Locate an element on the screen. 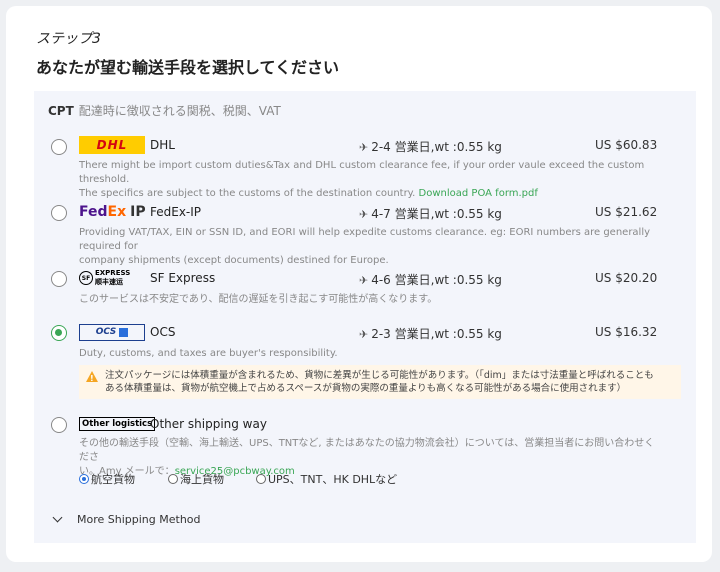 This screenshot has width=720, height=572. cpt-header: CPT 配達時に徴収される関税、税関、VAT is located at coordinates (164, 110).